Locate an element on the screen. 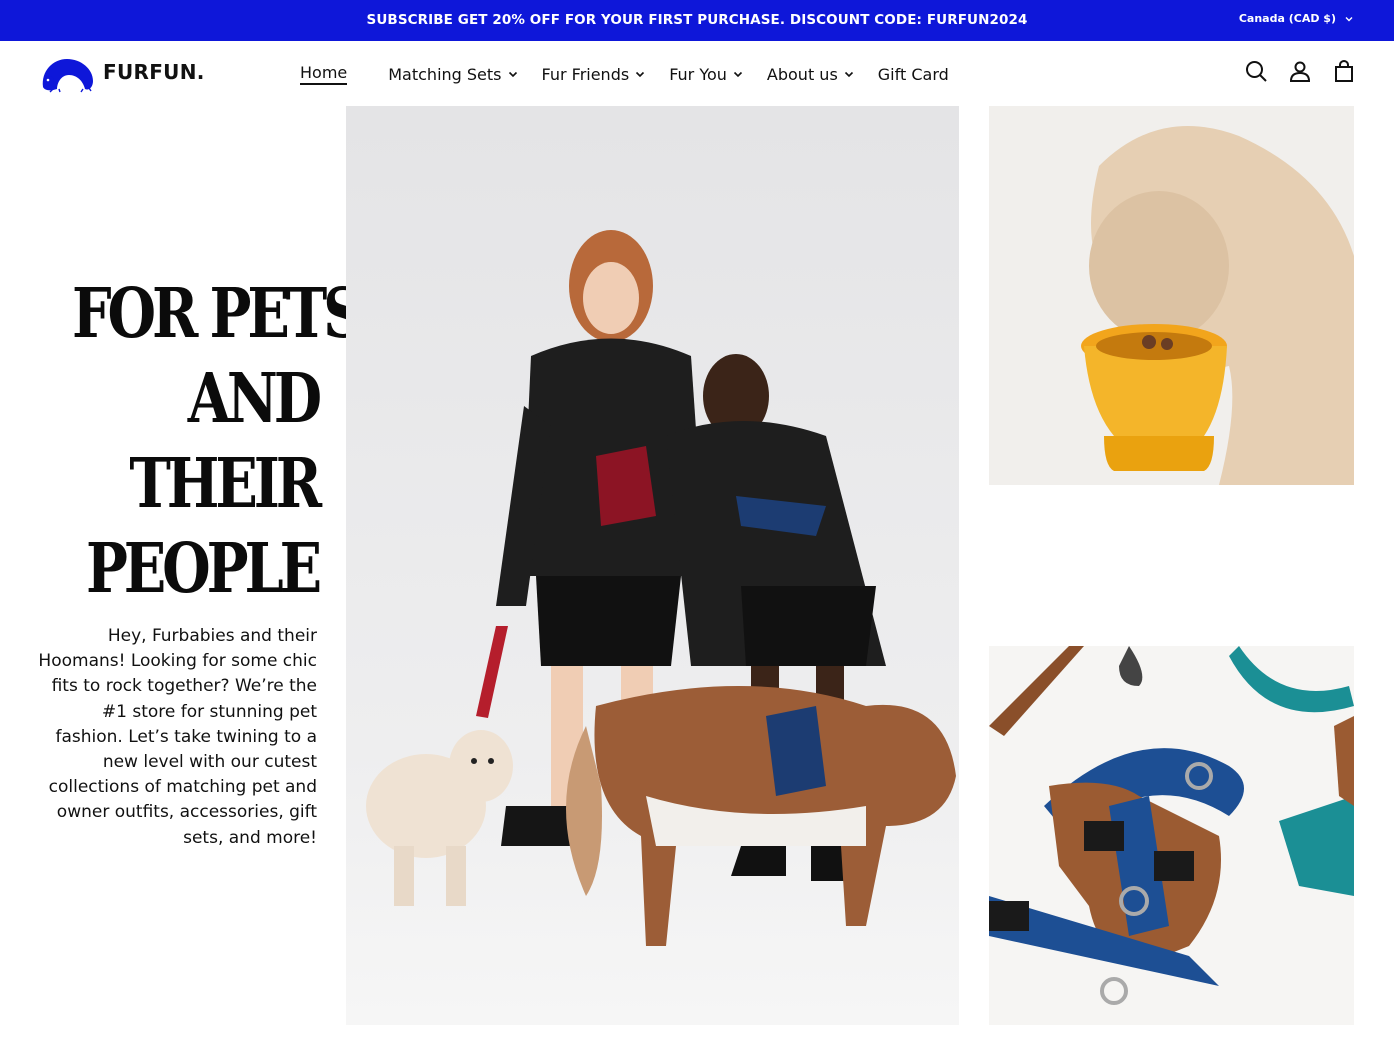  harness-photo is located at coordinates (1171, 835).